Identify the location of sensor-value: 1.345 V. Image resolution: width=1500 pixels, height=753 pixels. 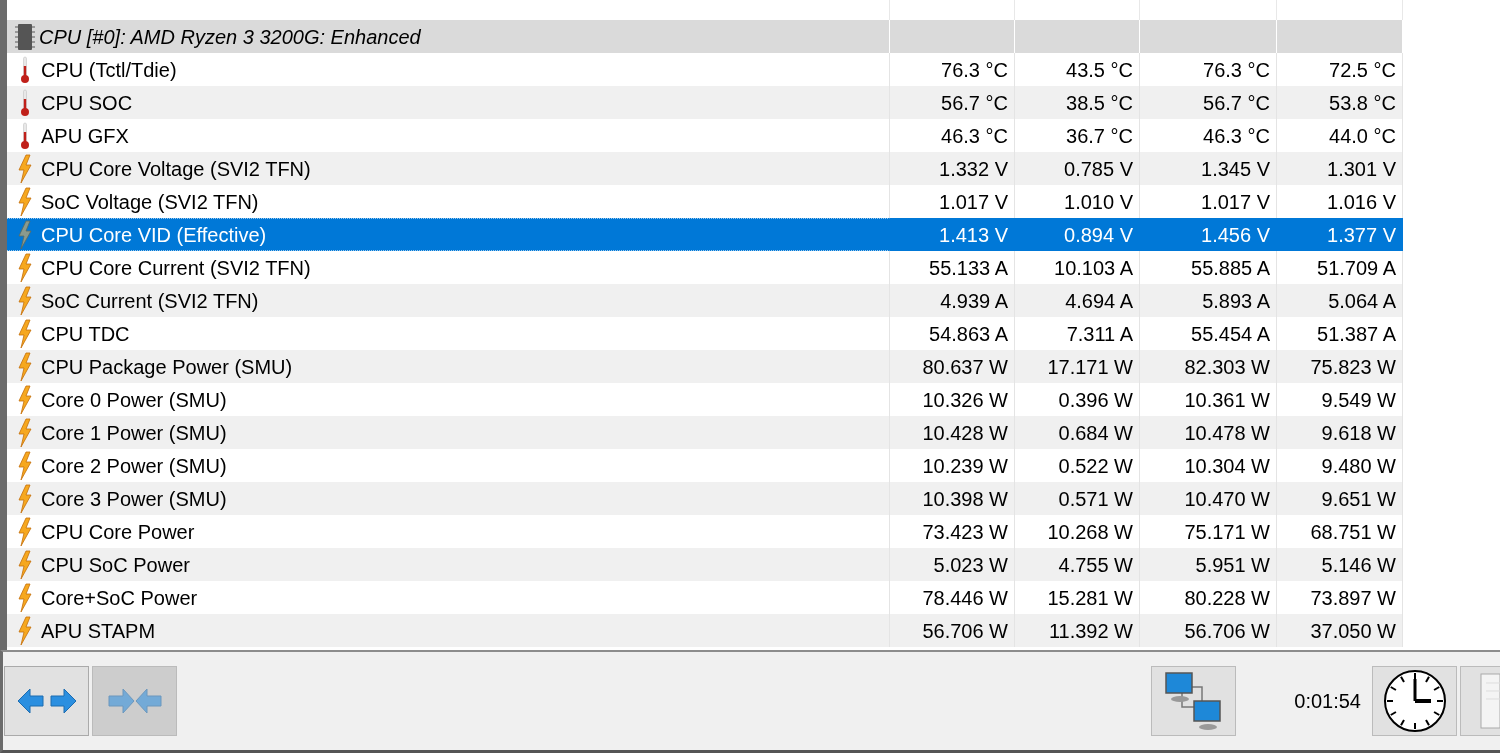
(1235, 169).